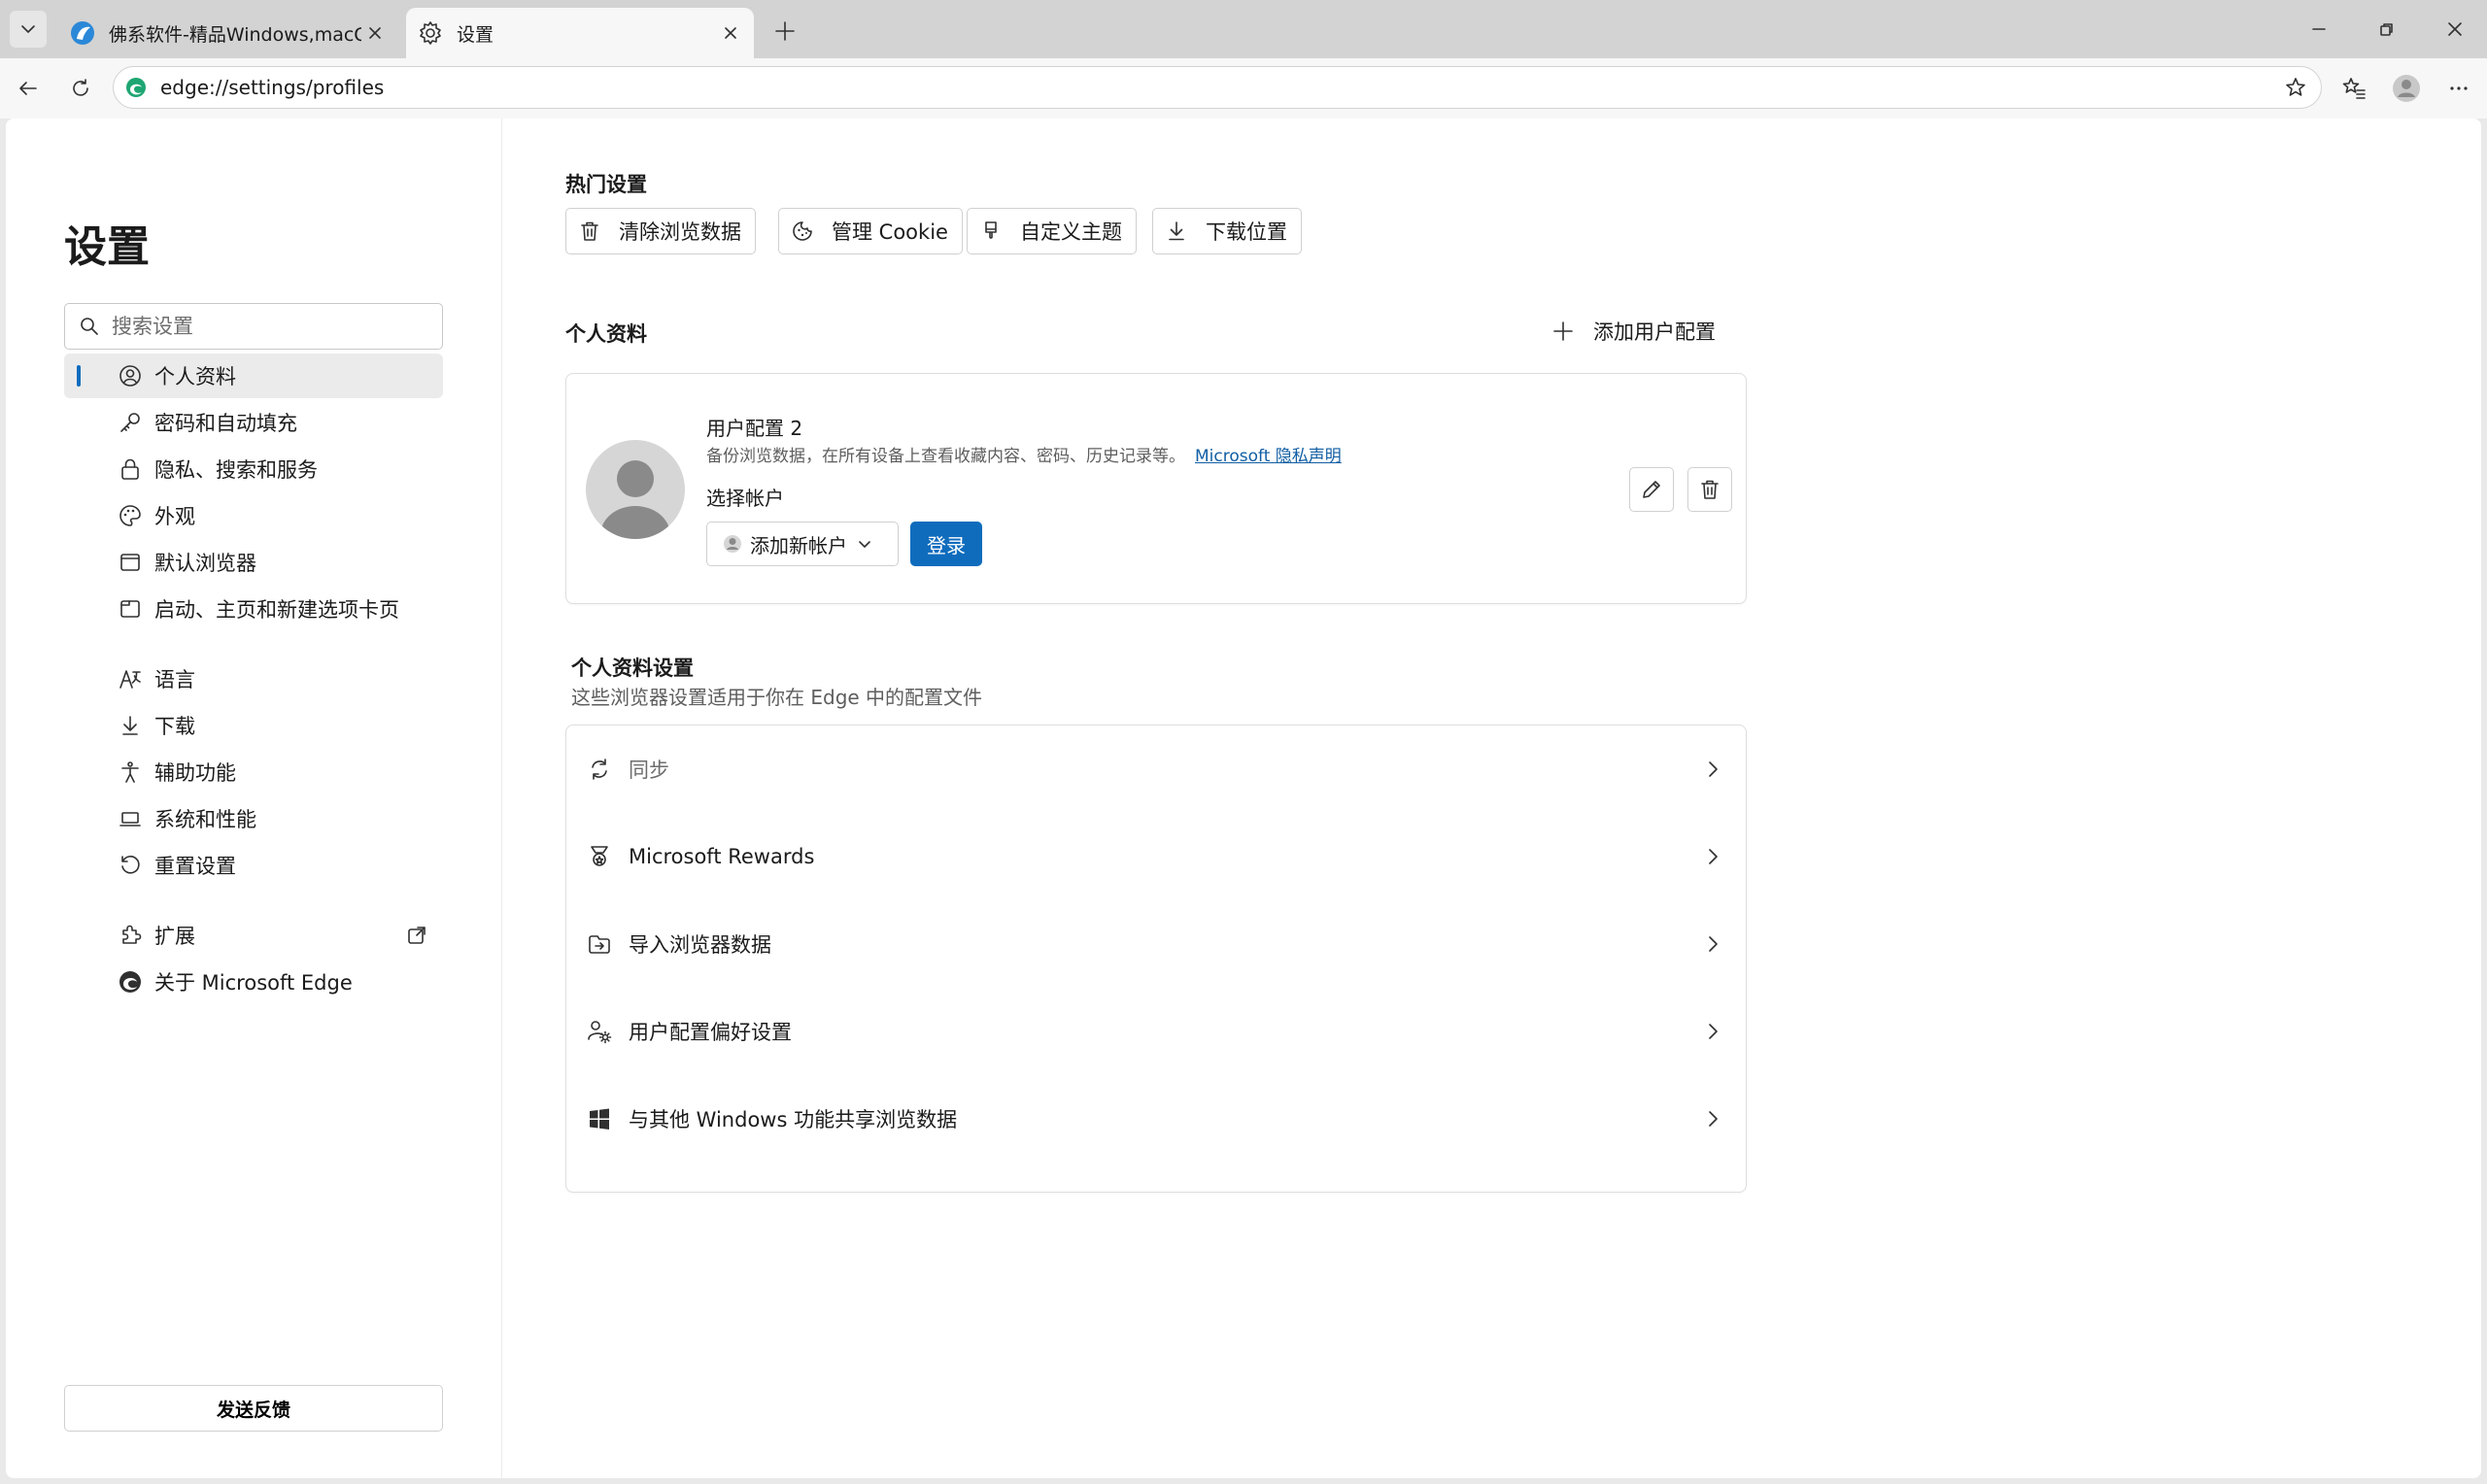  Describe the element at coordinates (130, 679) in the screenshot. I see `language-icon` at that location.